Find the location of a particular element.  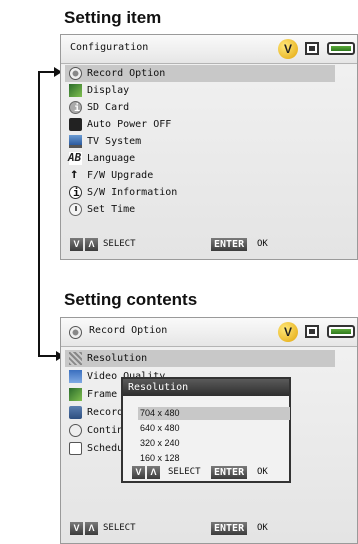

tv-icon is located at coordinates (75, 141).